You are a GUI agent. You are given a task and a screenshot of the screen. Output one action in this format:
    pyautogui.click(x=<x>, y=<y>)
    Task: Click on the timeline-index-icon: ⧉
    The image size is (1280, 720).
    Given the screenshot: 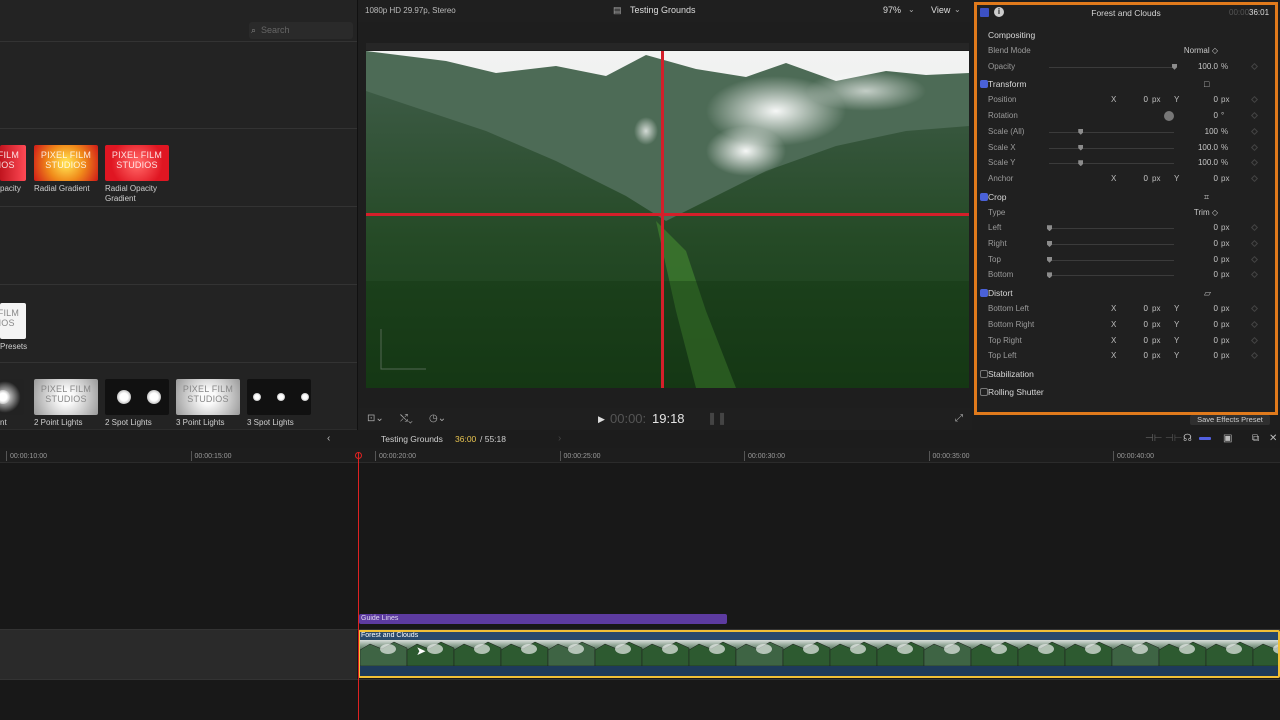 What is the action you would take?
    pyautogui.click(x=1255, y=438)
    